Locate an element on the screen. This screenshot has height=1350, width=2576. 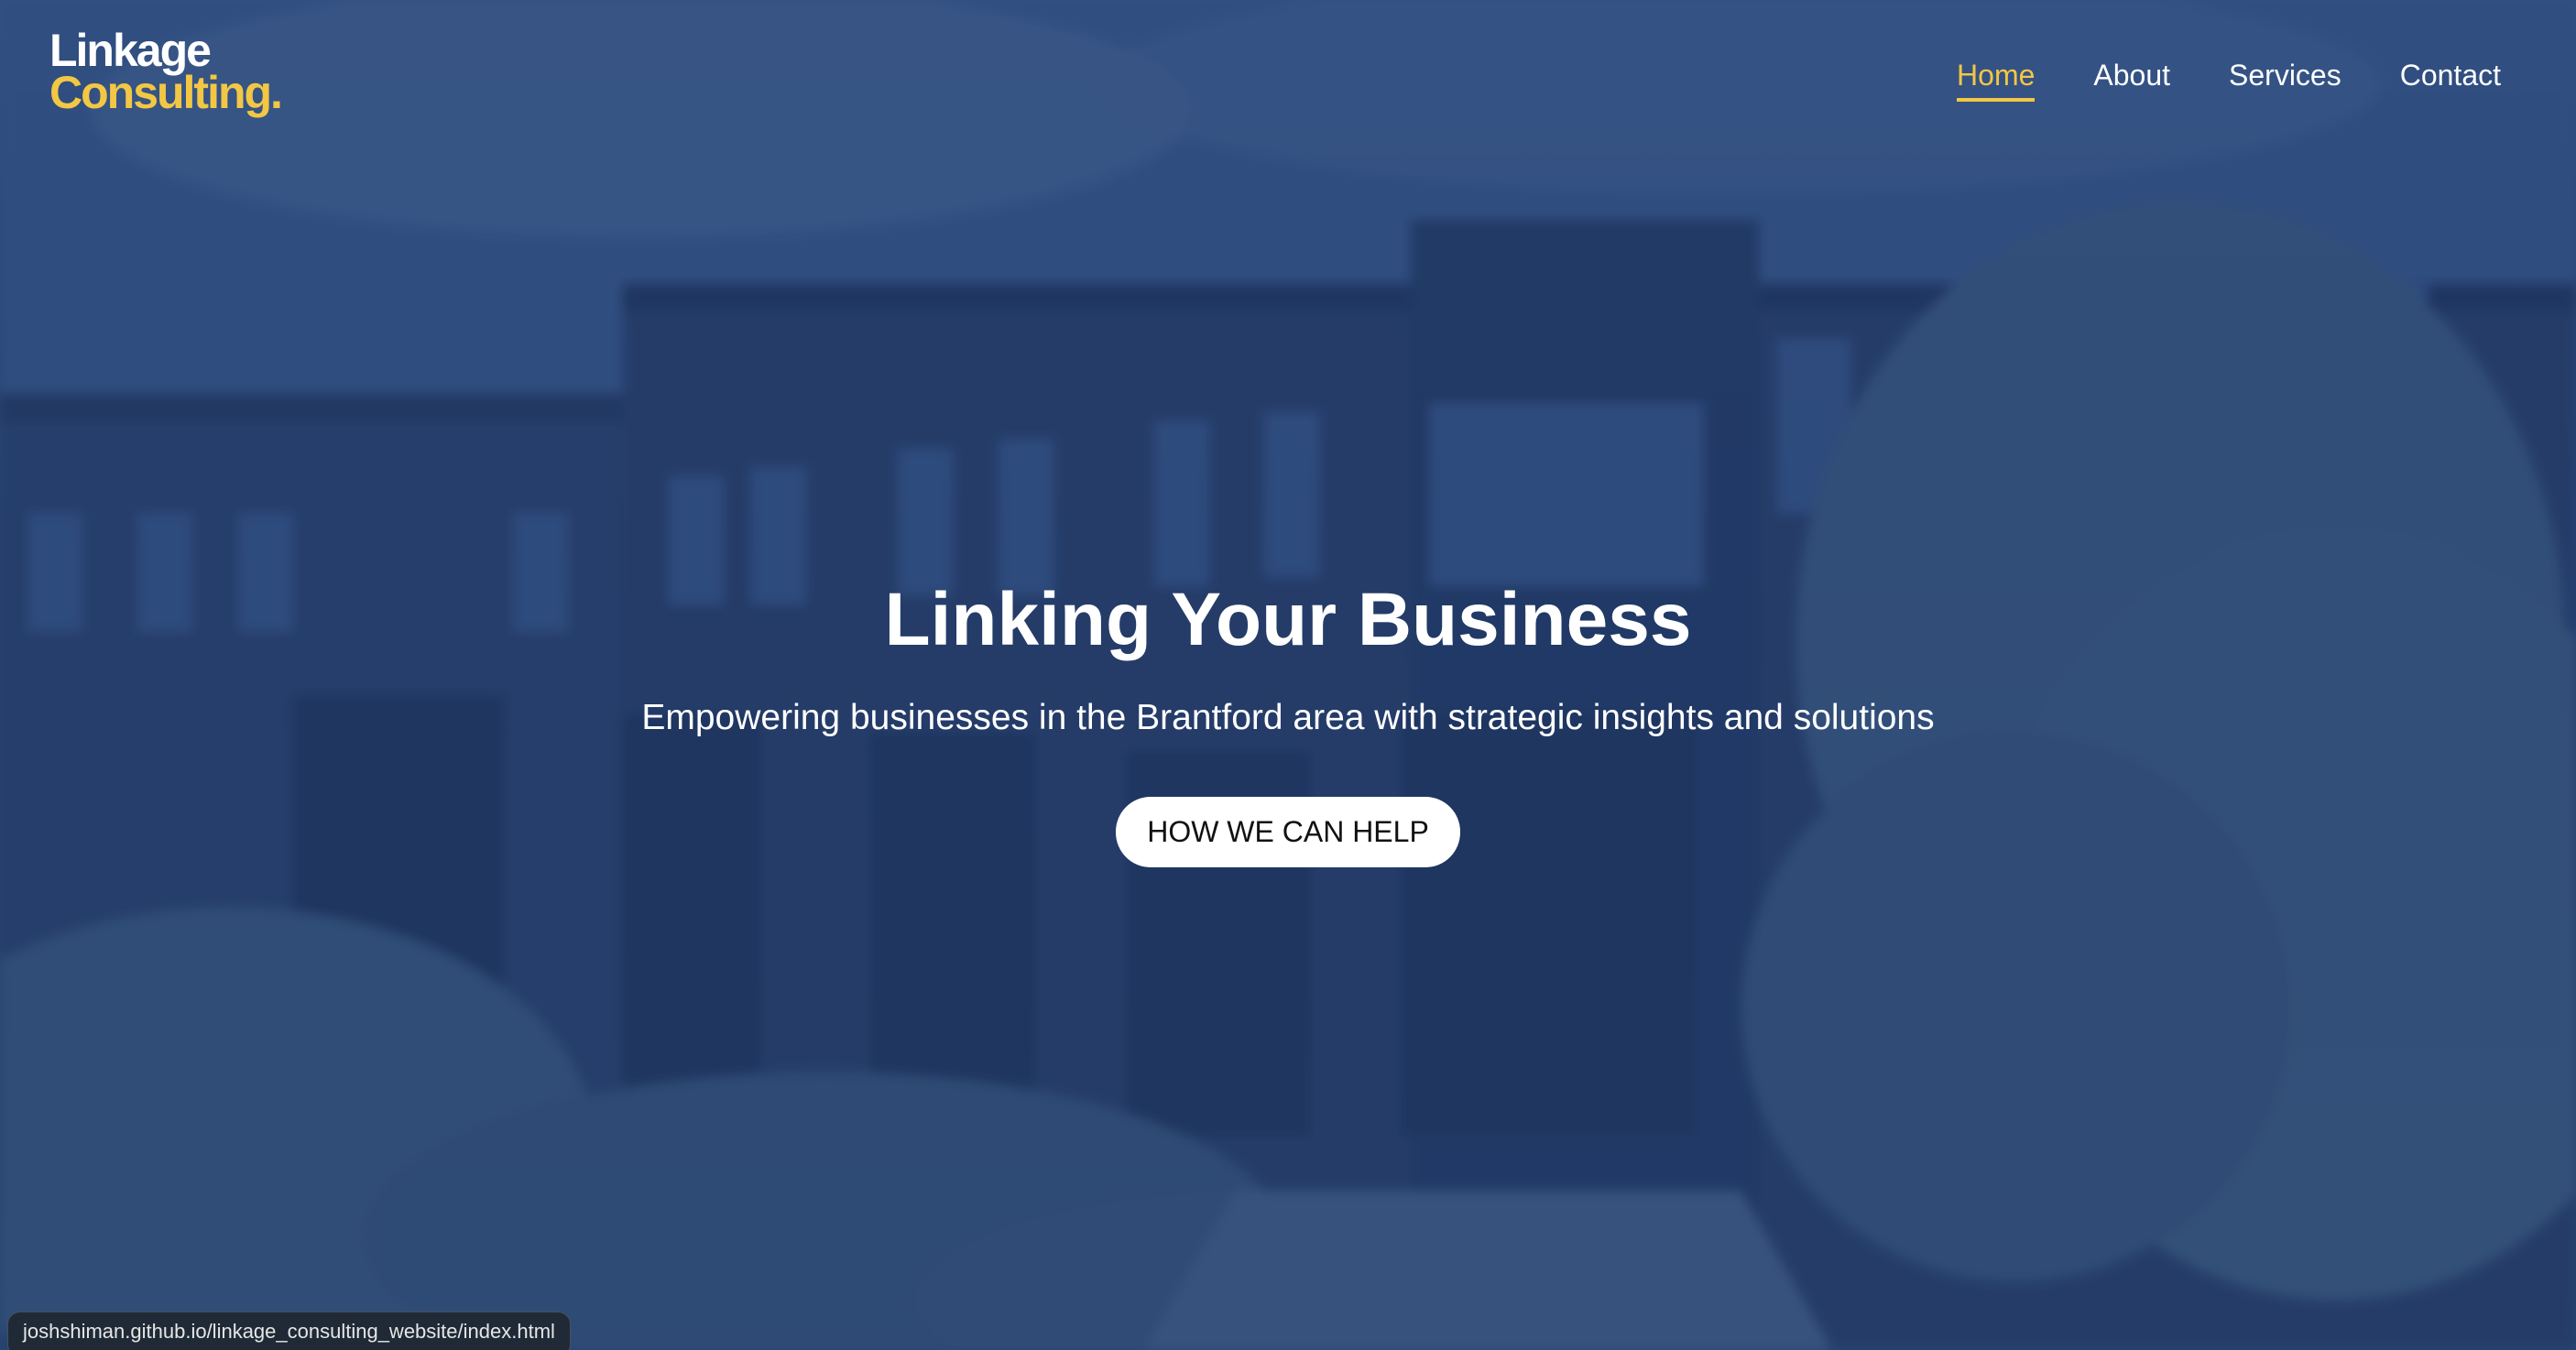
brand-logo: Linkage Consulting. is located at coordinates (166, 72).